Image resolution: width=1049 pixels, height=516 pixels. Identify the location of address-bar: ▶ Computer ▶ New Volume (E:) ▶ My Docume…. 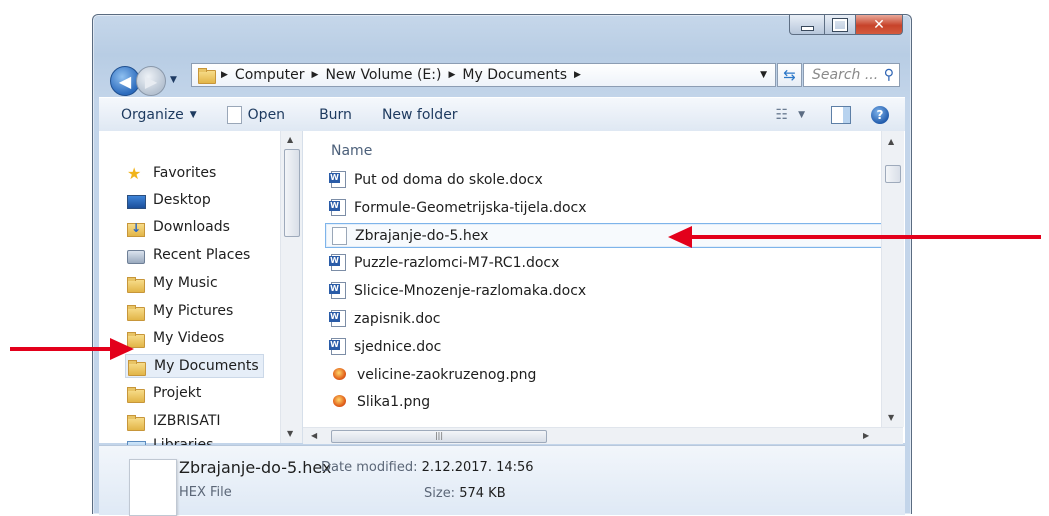
(483, 75).